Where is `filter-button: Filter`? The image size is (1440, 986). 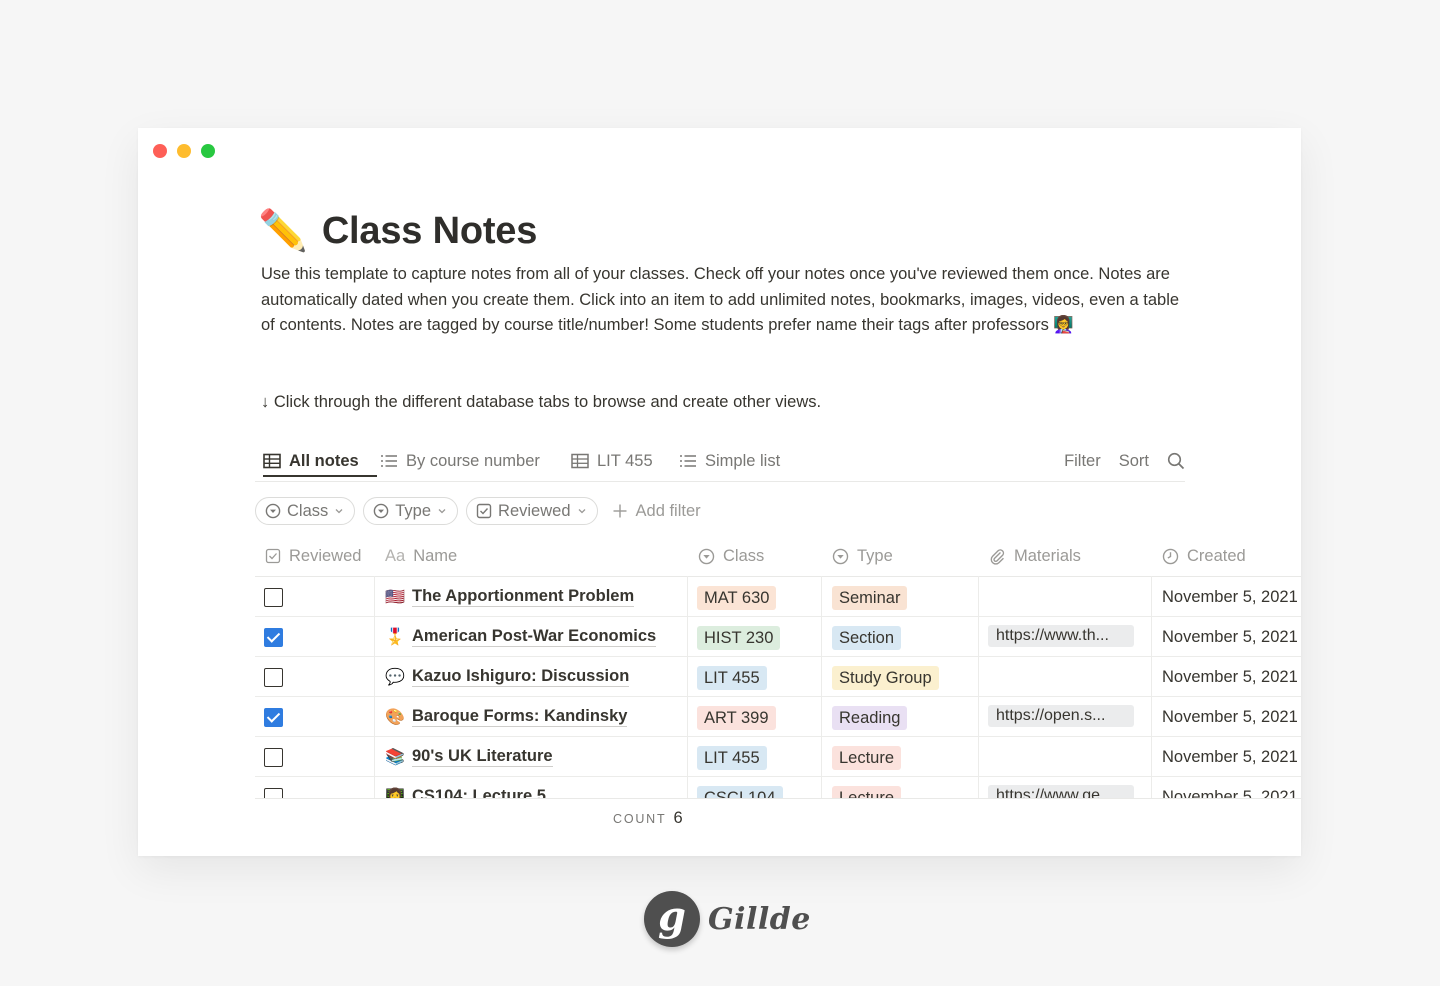
filter-button: Filter is located at coordinates (1082, 461).